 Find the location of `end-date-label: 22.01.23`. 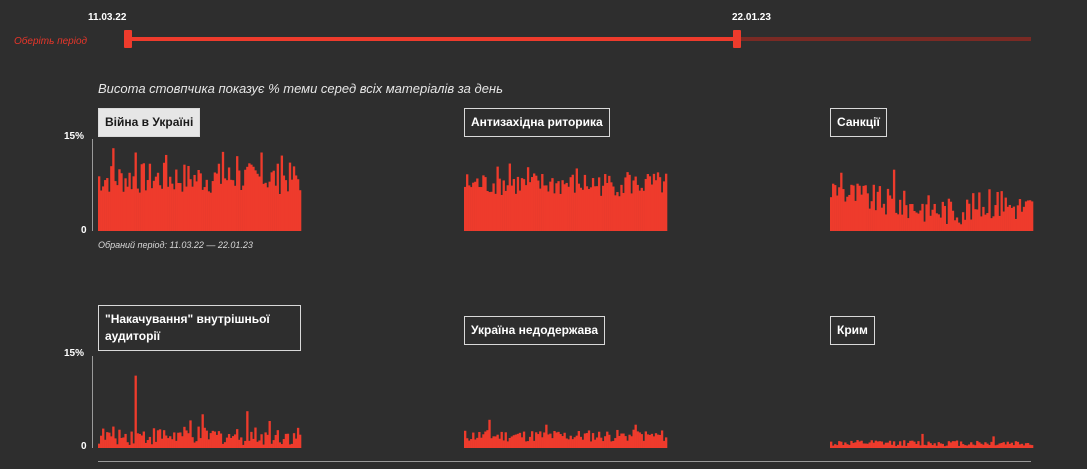

end-date-label: 22.01.23 is located at coordinates (751, 17).